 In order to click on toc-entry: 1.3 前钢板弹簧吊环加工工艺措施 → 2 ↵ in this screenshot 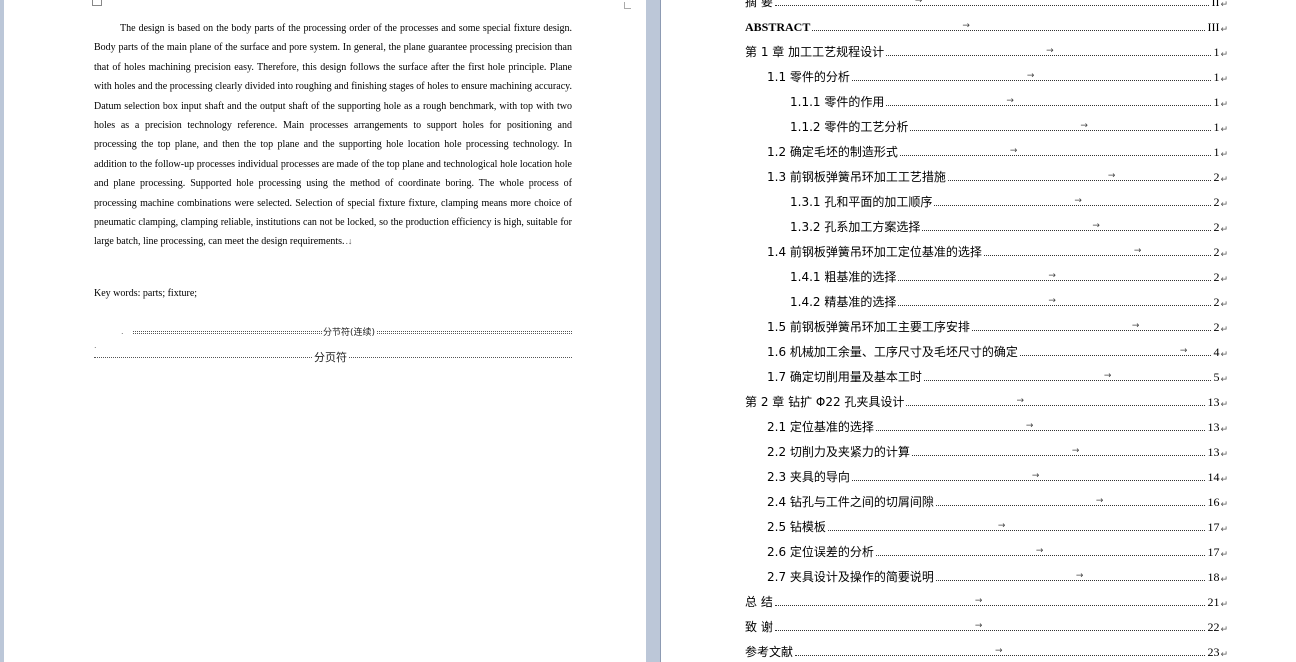, I will do `click(997, 176)`.